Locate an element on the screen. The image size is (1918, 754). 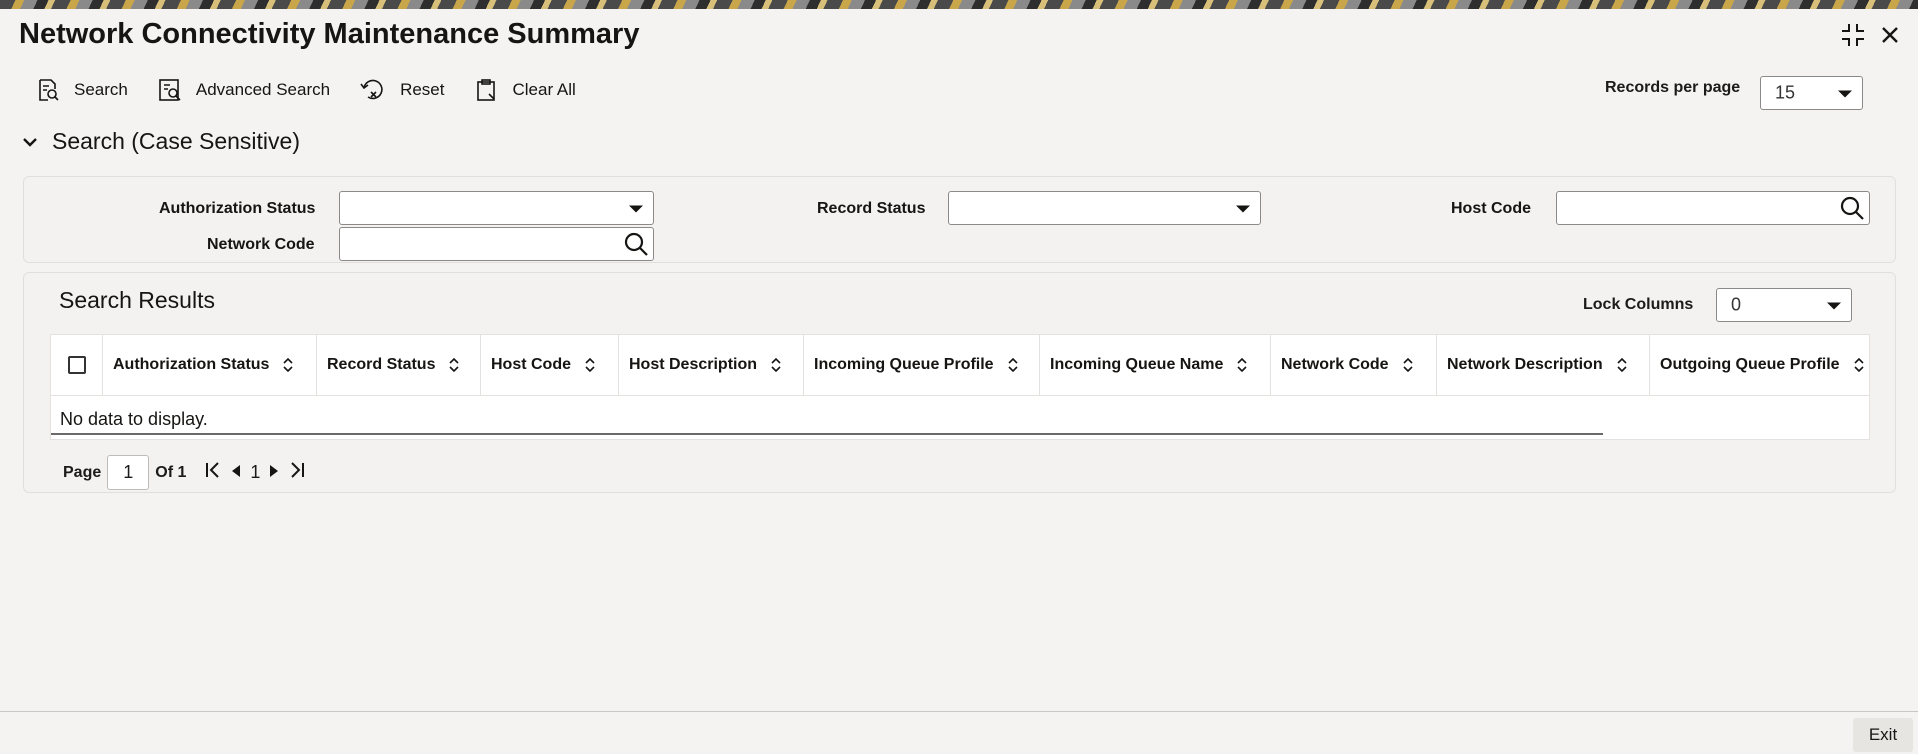
search-section-toggle: Search (Case Sensitive) is located at coordinates (161, 141).